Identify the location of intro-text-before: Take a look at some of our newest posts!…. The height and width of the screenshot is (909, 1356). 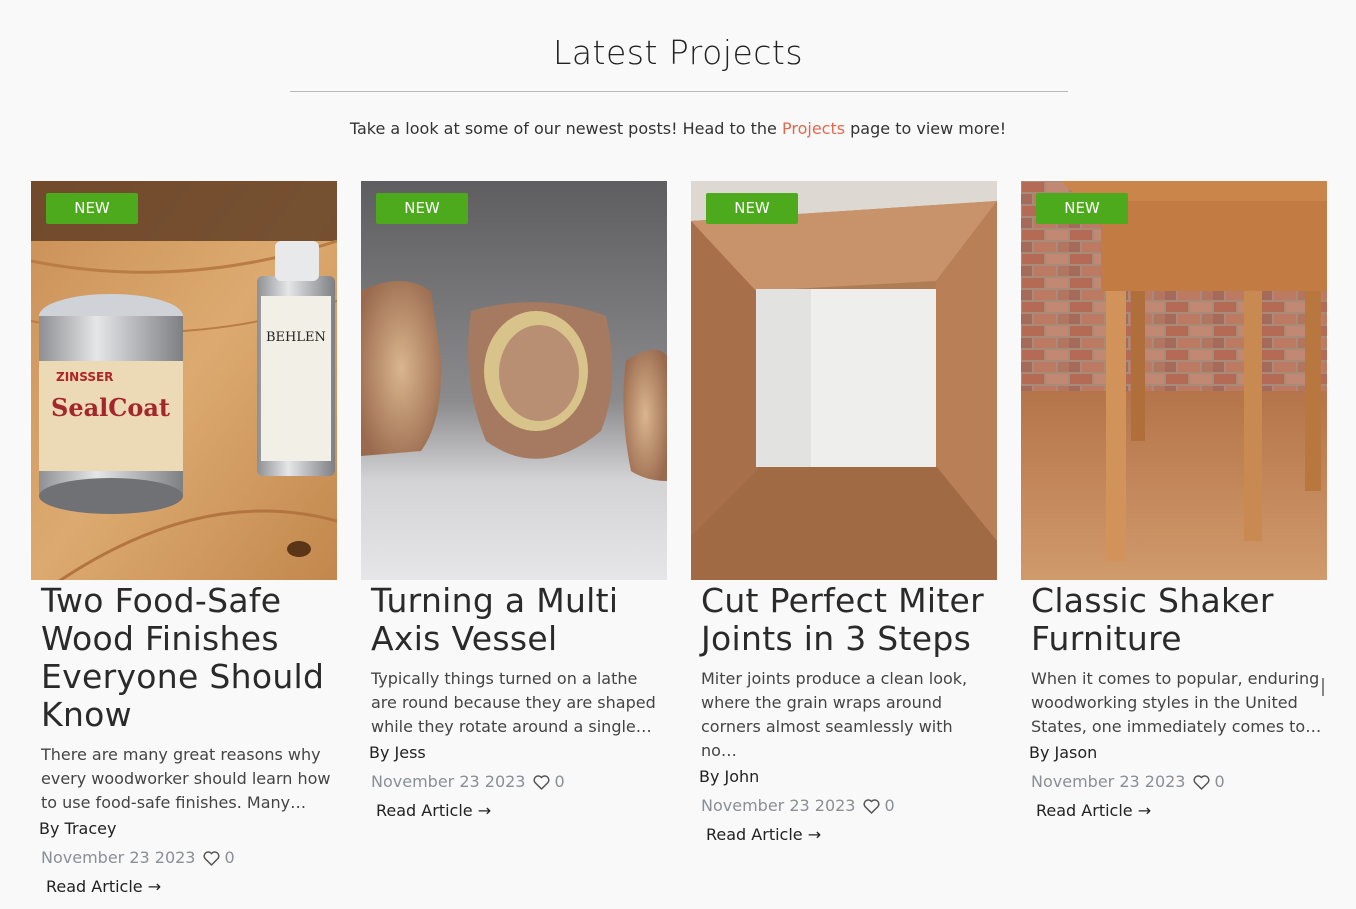
(565, 128).